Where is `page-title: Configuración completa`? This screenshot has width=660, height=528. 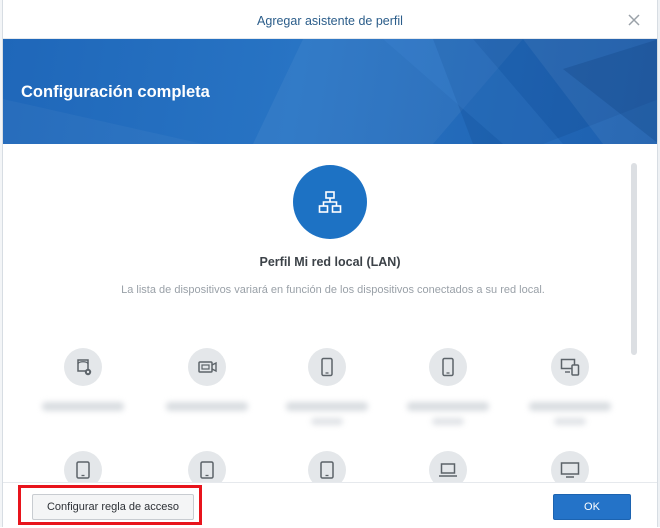 page-title: Configuración completa is located at coordinates (115, 92).